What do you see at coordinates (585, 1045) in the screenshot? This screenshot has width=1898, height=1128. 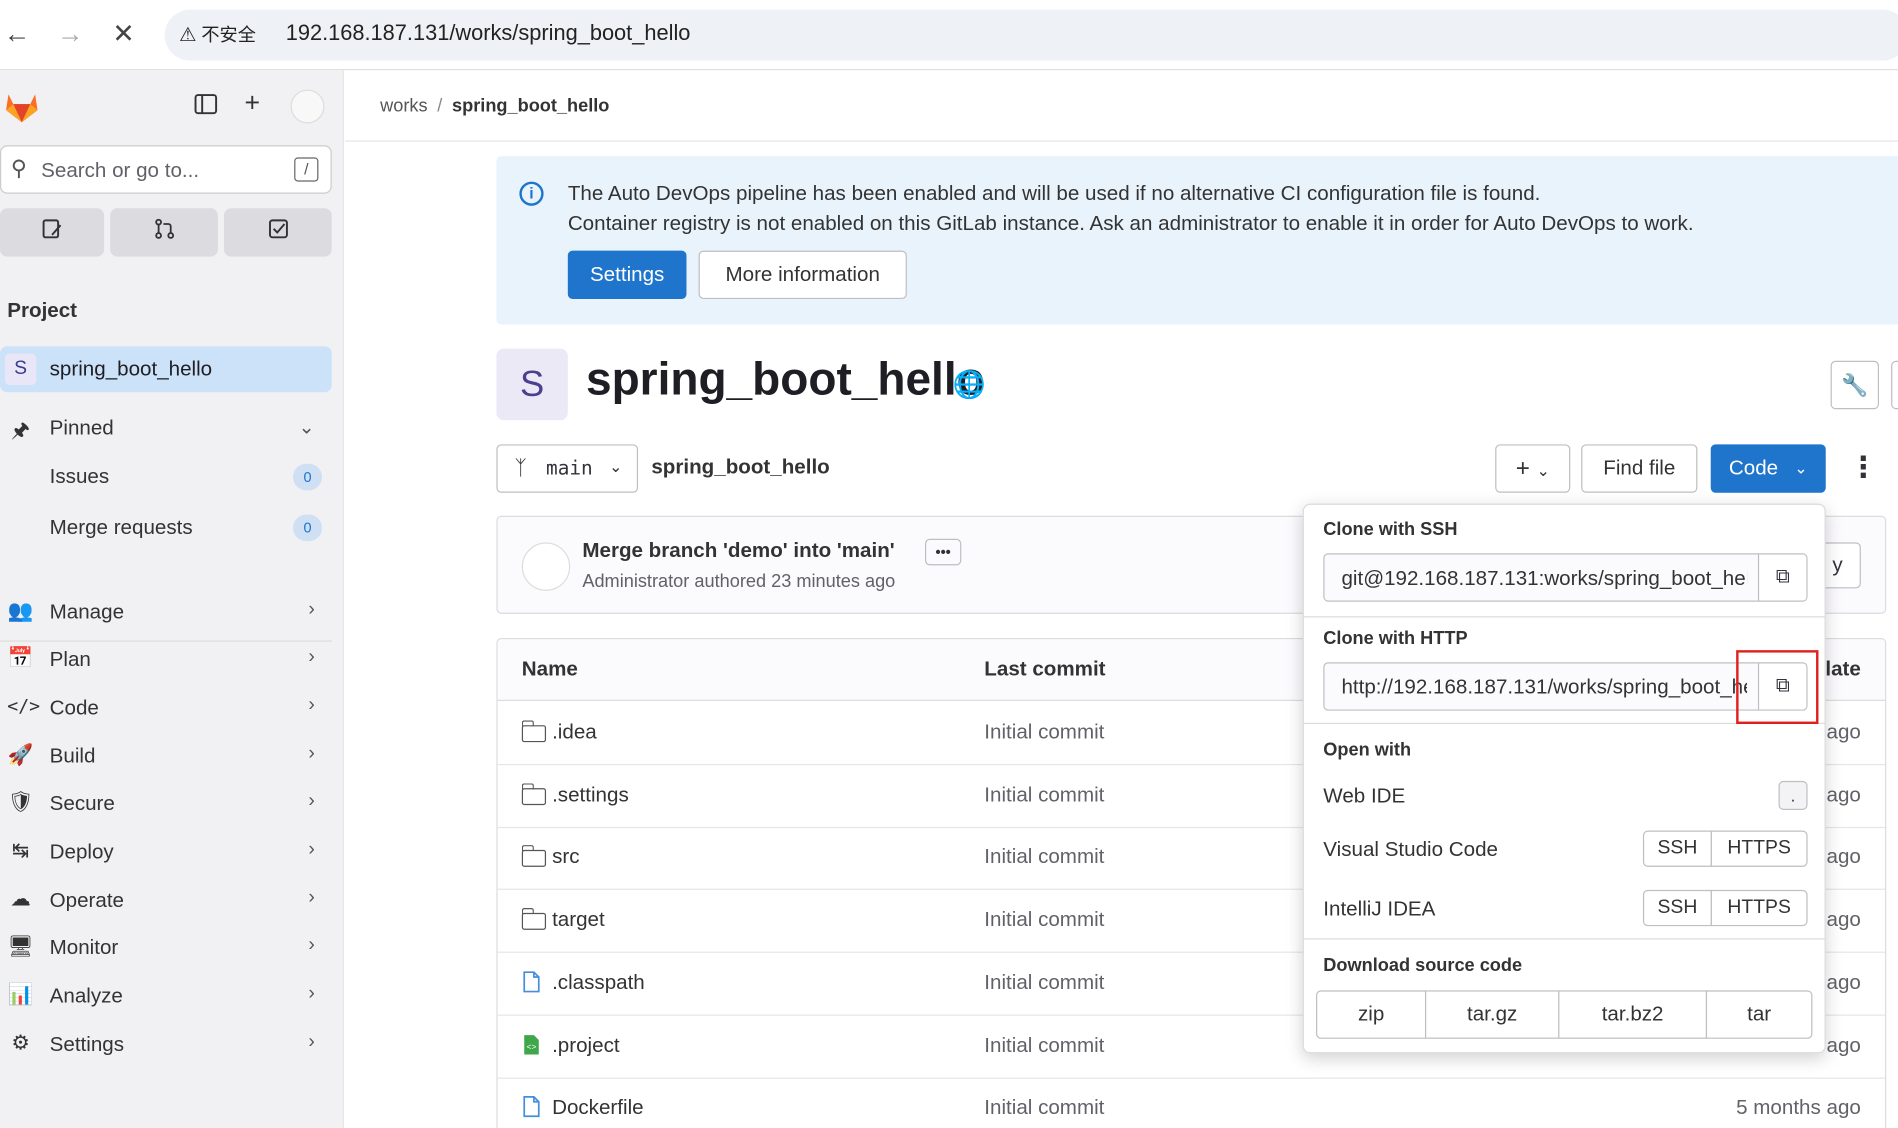 I see `file-name: .project` at bounding box center [585, 1045].